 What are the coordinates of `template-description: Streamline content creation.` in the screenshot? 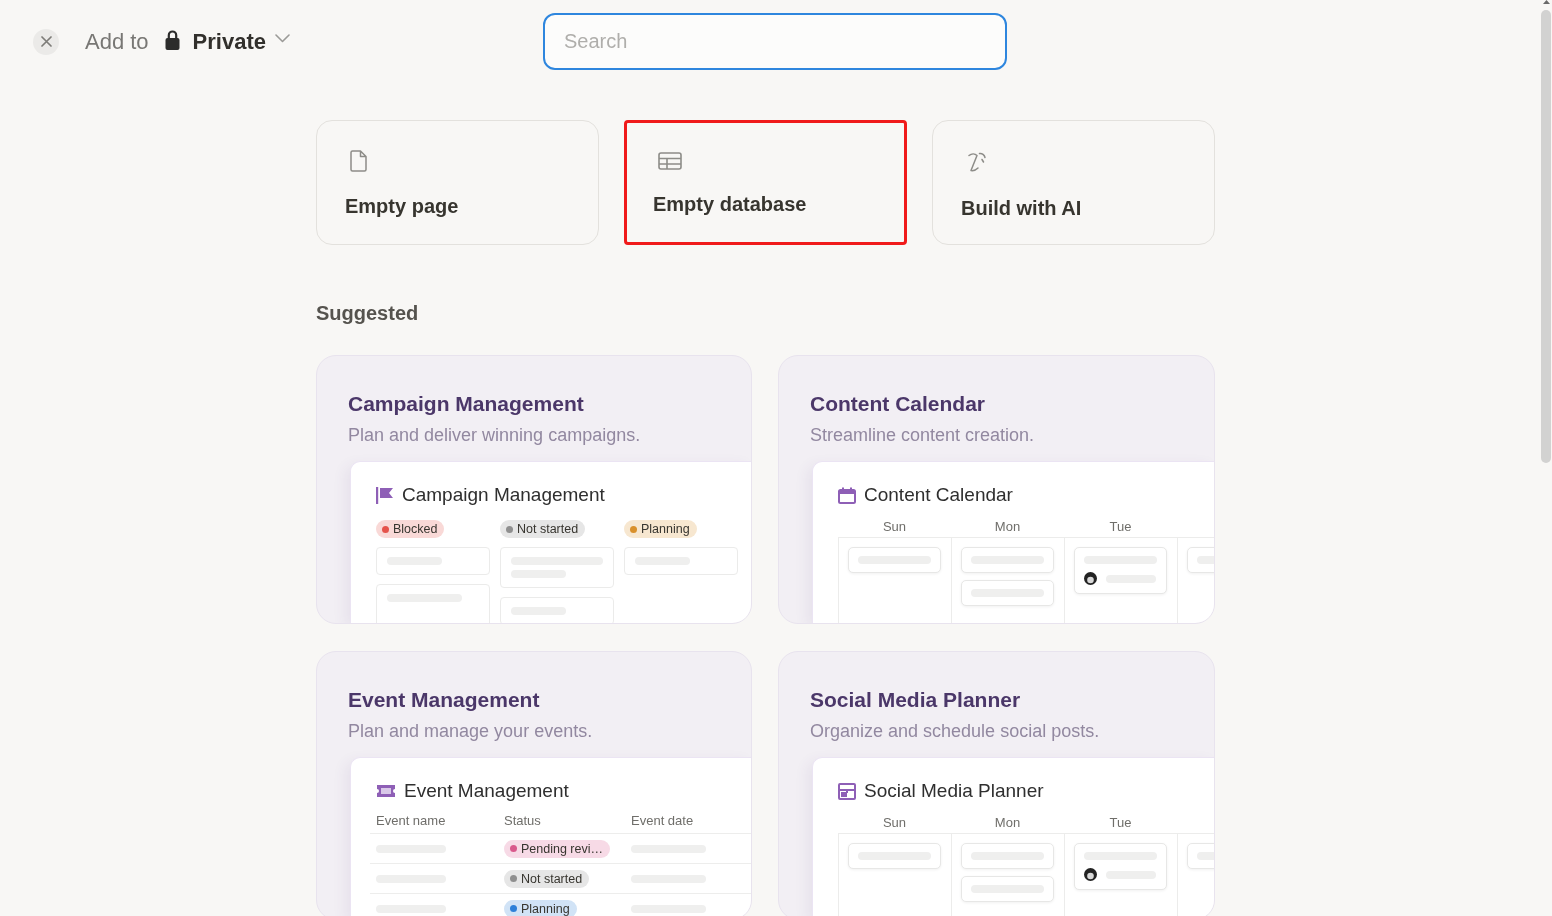 It's located at (922, 435).